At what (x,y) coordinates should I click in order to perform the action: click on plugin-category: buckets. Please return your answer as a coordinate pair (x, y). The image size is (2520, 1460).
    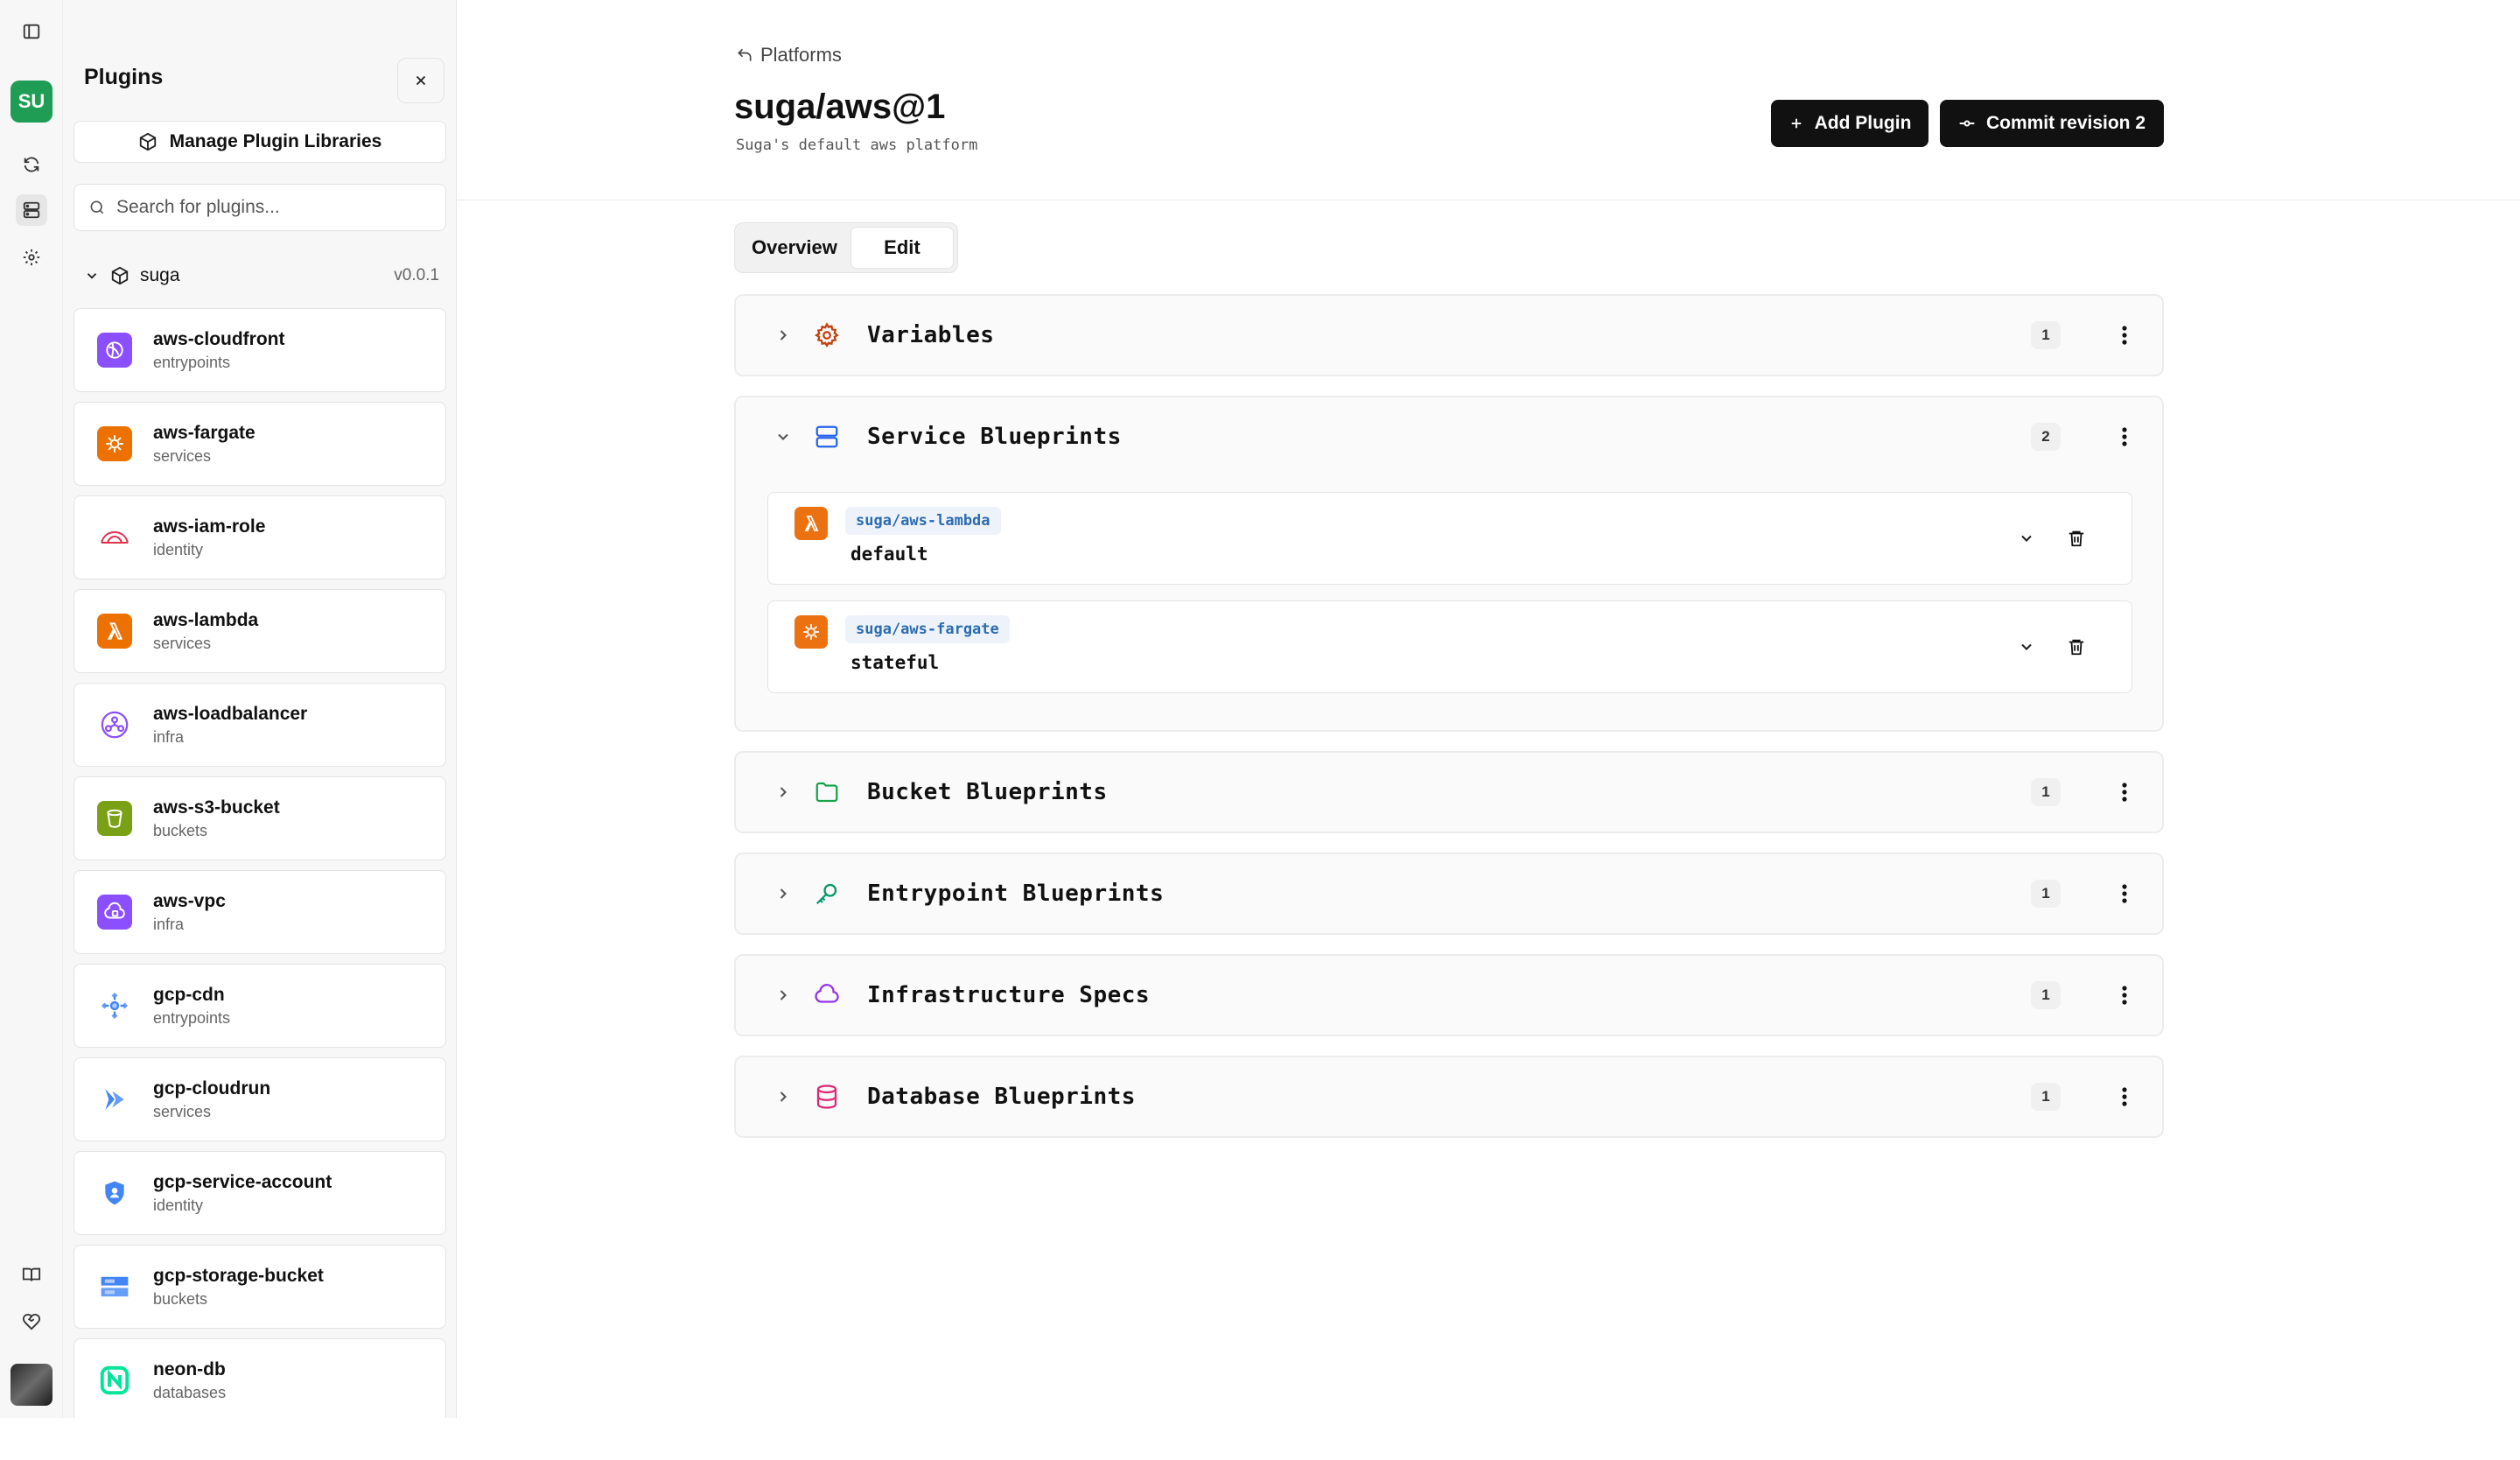
    Looking at the image, I should click on (180, 830).